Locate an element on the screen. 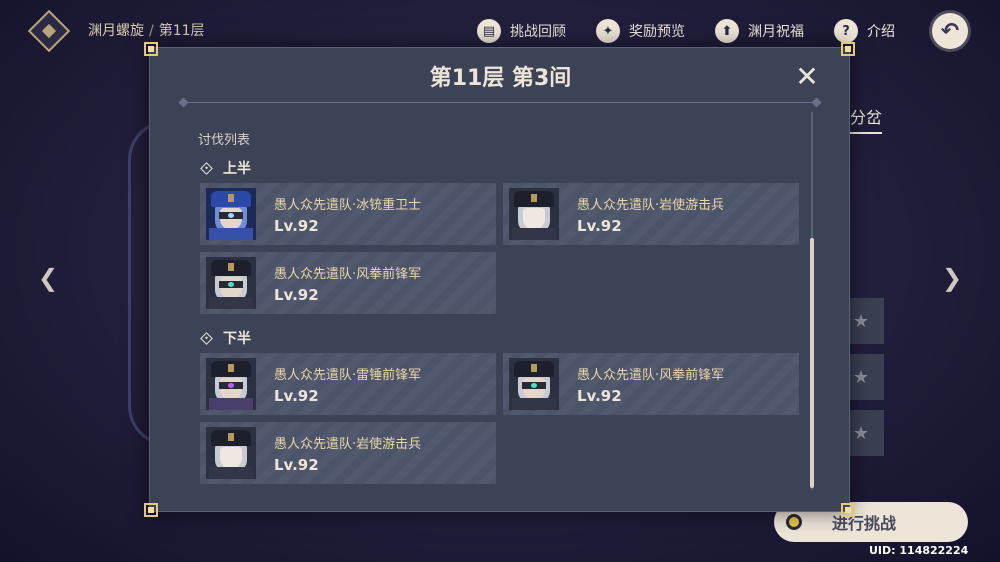 The height and width of the screenshot is (562, 1000). enemy-list-title: 讨伐列表 is located at coordinates (224, 140).